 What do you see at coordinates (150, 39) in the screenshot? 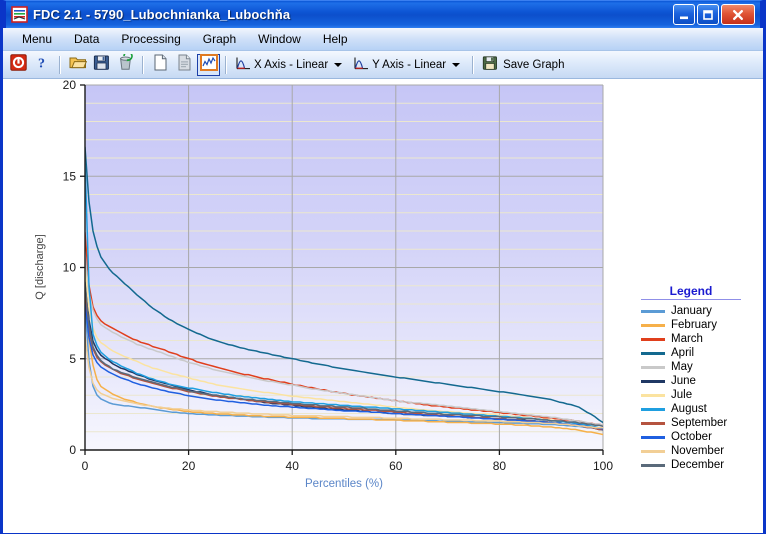
I see `menu-item-processing: Processing` at bounding box center [150, 39].